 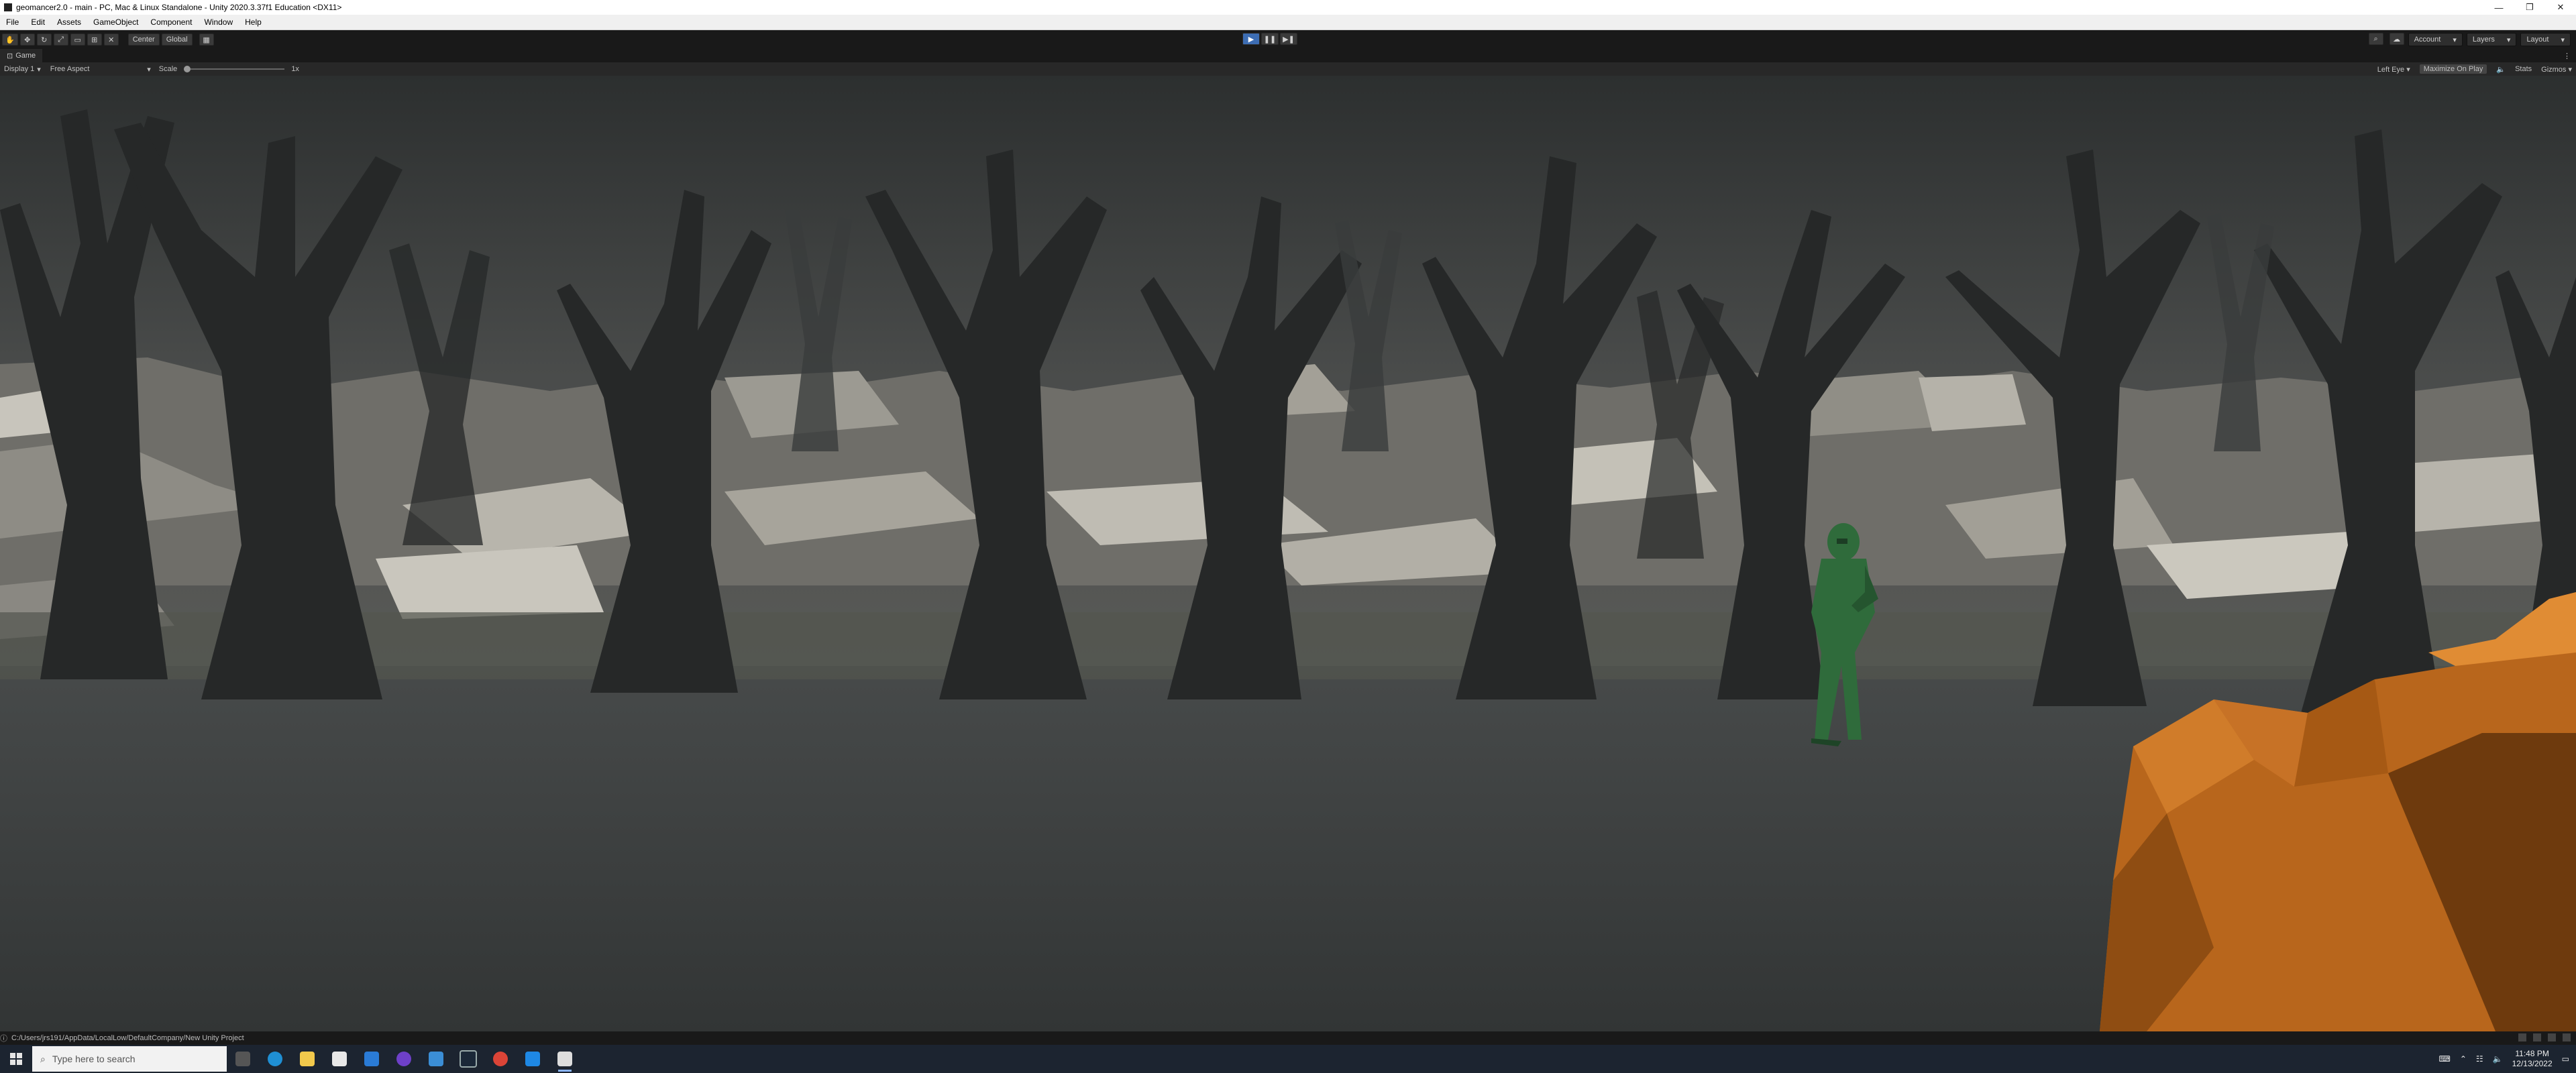 What do you see at coordinates (27, 40) in the screenshot?
I see `move-tool-icon: ✥` at bounding box center [27, 40].